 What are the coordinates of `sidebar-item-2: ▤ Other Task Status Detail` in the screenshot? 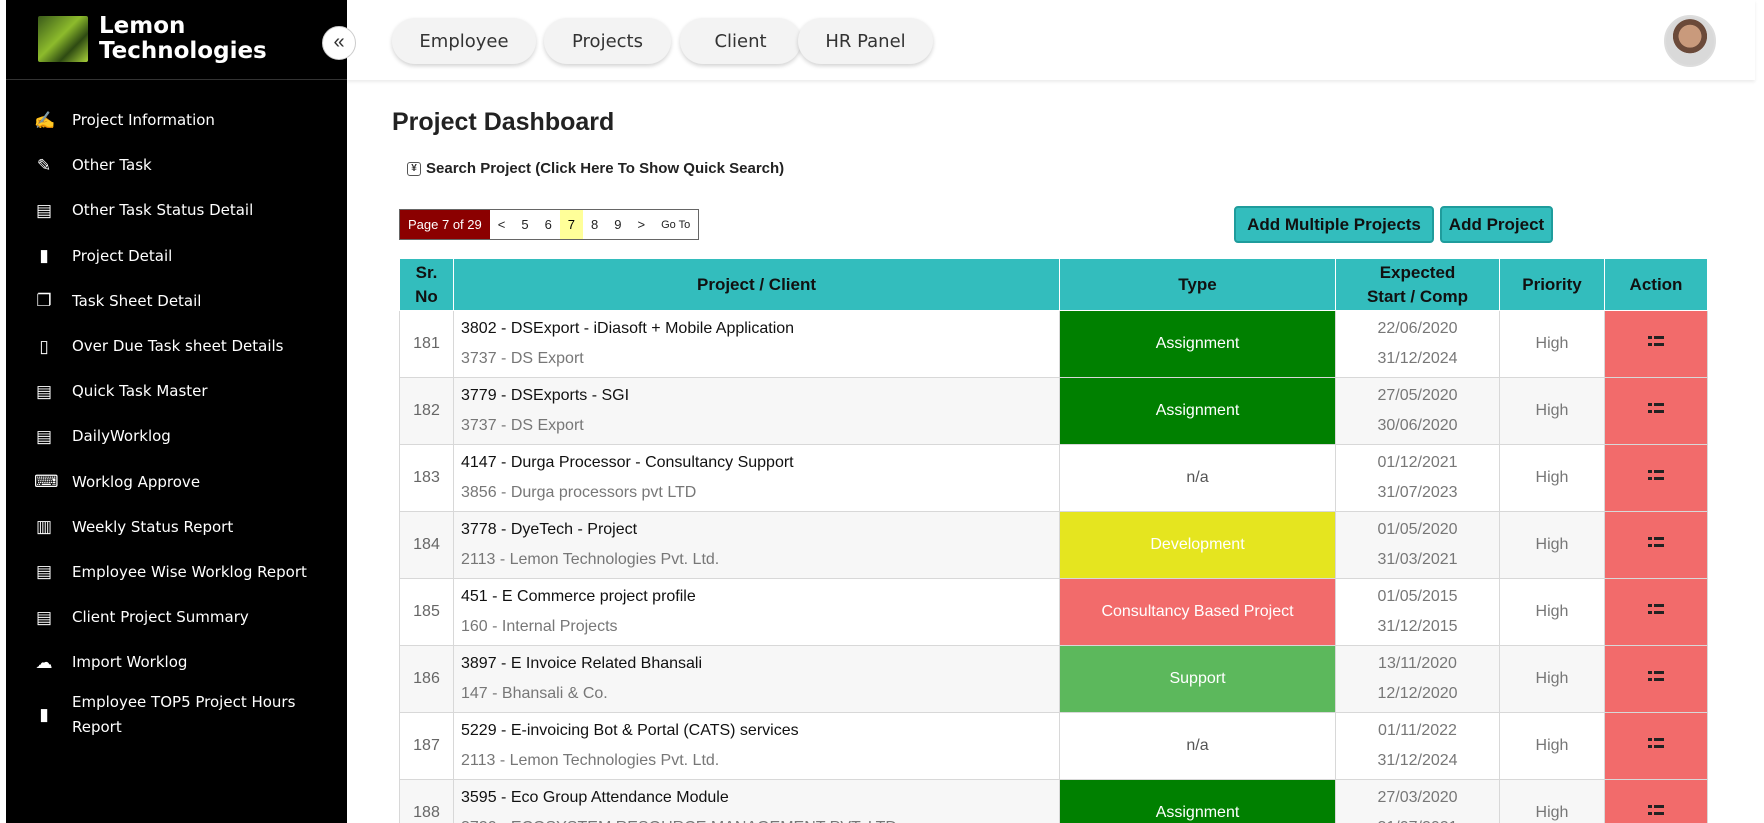 It's located at (176, 210).